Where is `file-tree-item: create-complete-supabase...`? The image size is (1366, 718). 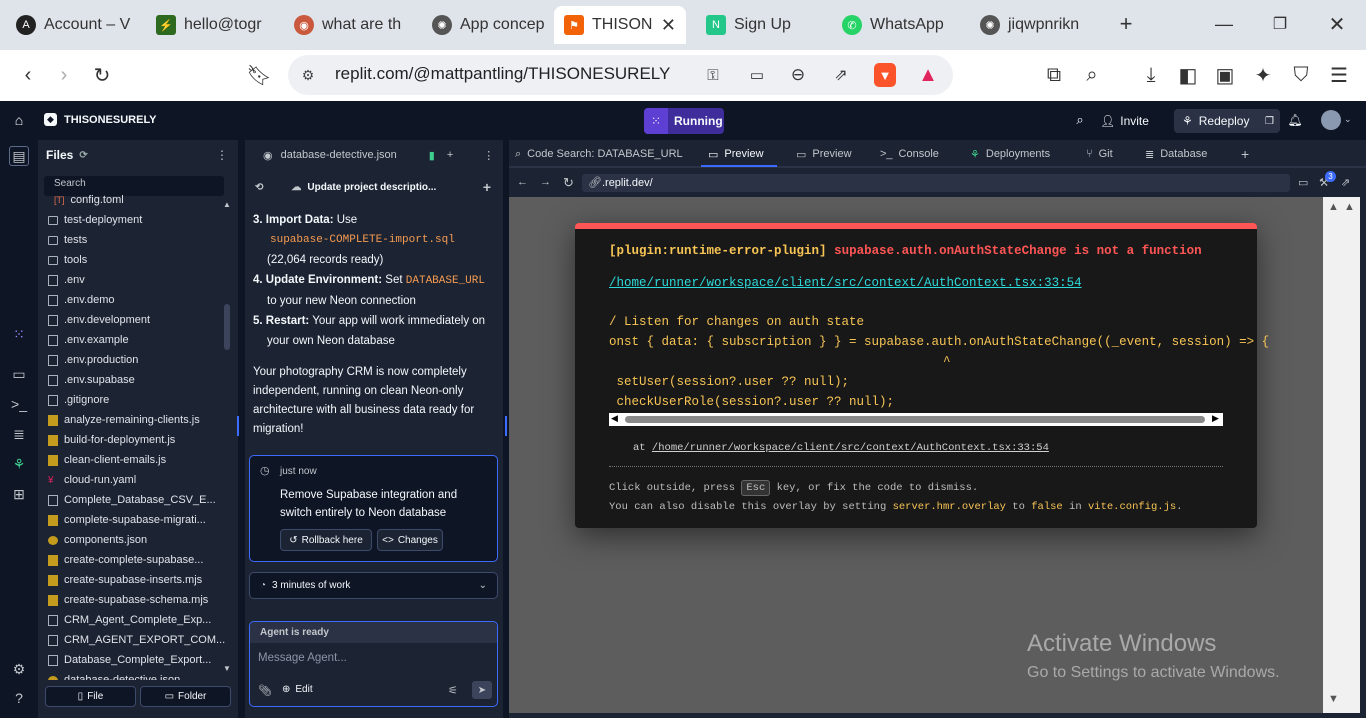
file-tree-item: create-complete-supabase... is located at coordinates (138, 560).